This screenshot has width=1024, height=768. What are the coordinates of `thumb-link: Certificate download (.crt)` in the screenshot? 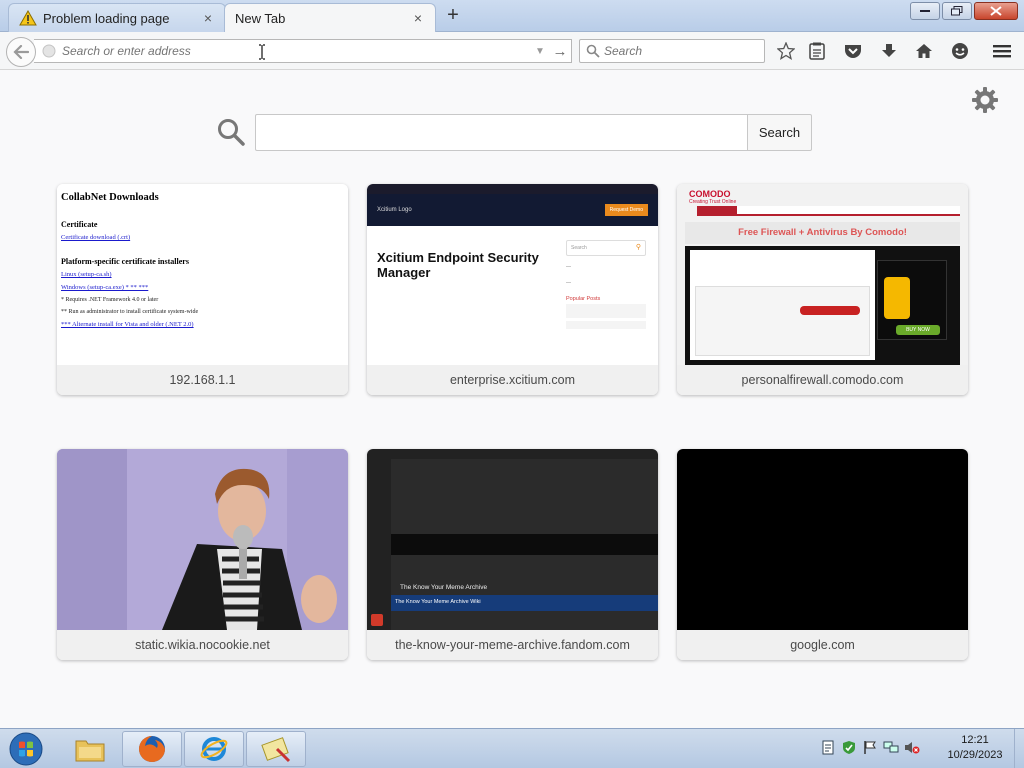 It's located at (96, 237).